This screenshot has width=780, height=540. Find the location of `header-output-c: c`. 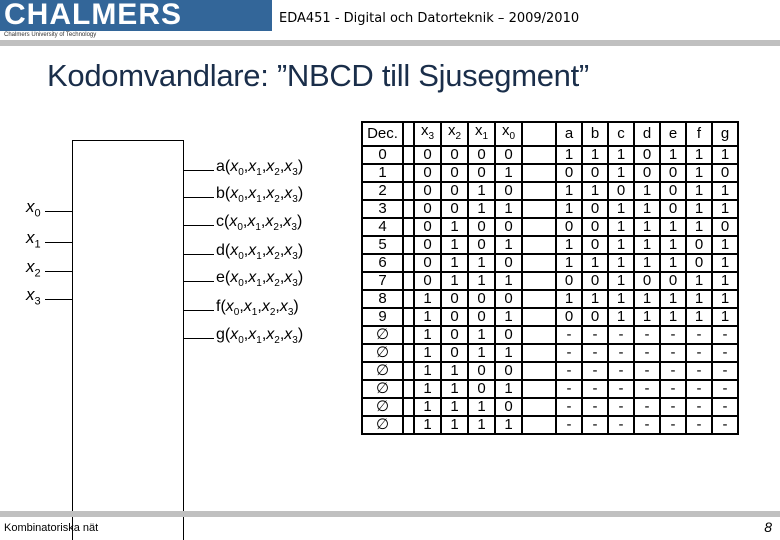

header-output-c: c is located at coordinates (621, 134).